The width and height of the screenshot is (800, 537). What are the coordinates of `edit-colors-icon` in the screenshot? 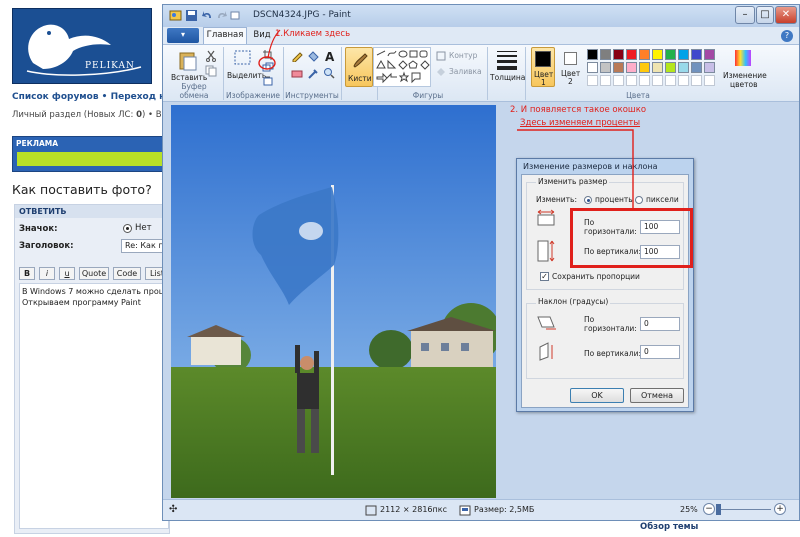 It's located at (743, 58).